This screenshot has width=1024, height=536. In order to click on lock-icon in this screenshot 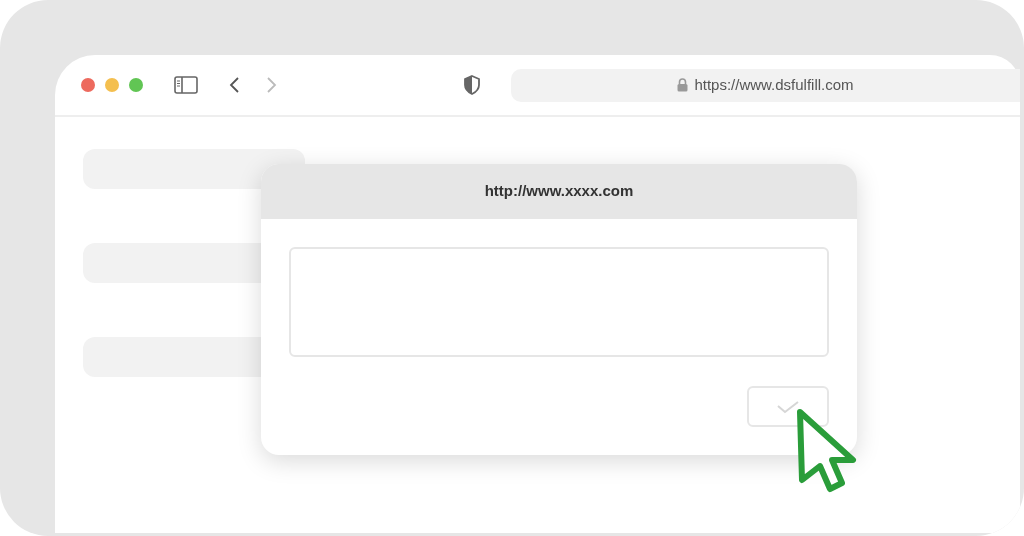, I will do `click(683, 85)`.